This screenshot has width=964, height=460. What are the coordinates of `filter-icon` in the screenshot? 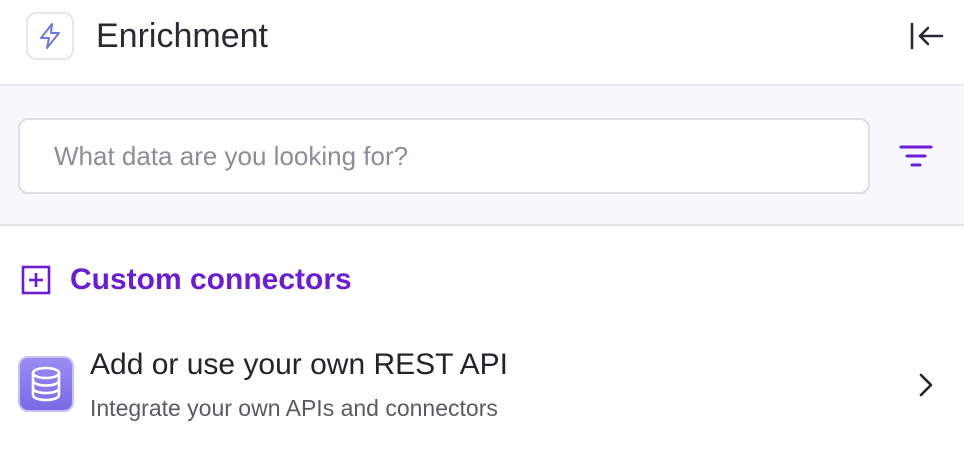 It's located at (916, 156).